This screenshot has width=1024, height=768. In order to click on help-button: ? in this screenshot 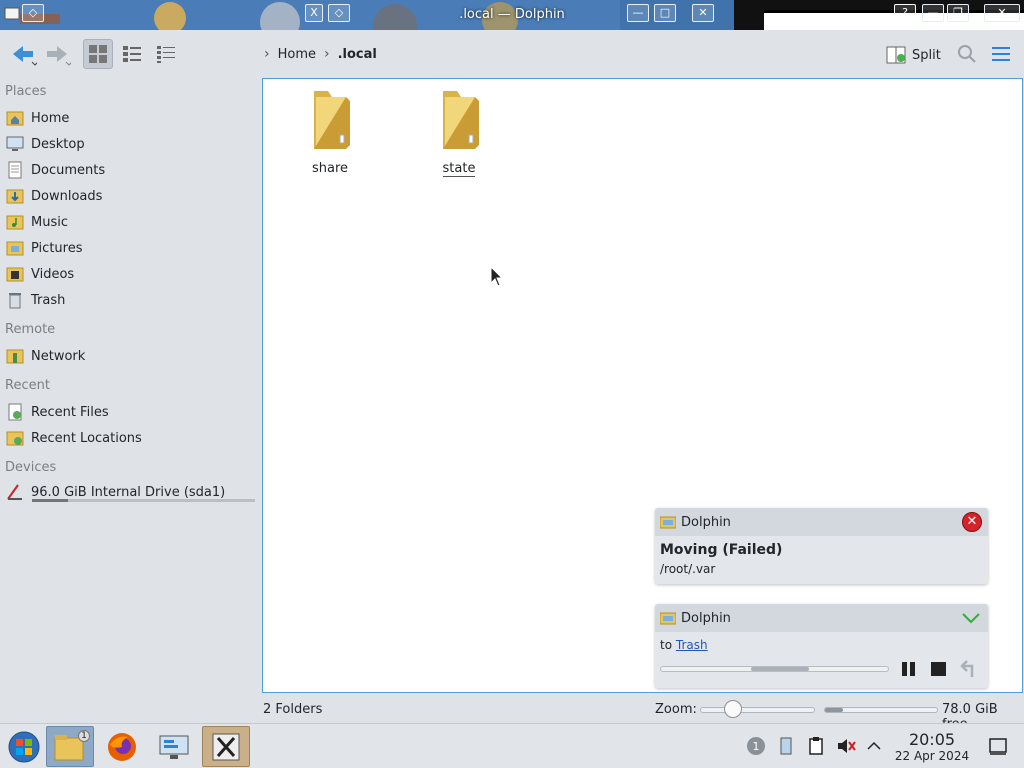, I will do `click(905, 13)`.